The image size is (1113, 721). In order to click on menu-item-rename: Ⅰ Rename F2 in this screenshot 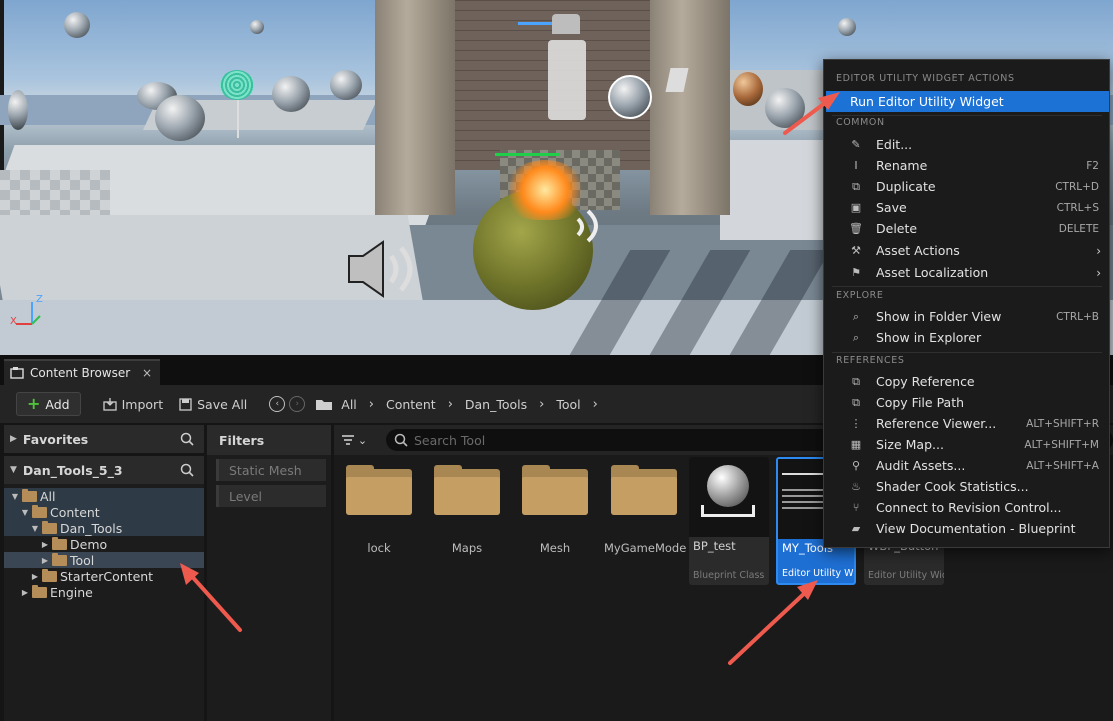, I will do `click(967, 165)`.